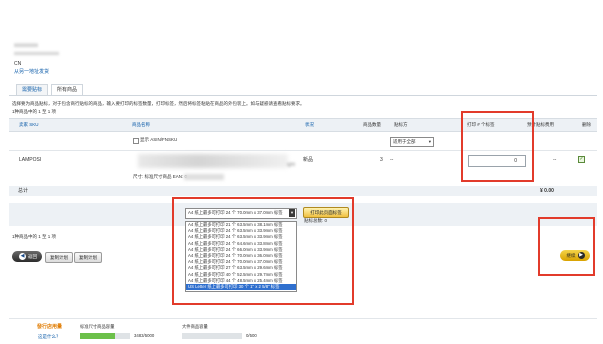 The height and width of the screenshot is (344, 603). What do you see at coordinates (22, 256) in the screenshot?
I see `arrow-left-icon: ◀` at bounding box center [22, 256].